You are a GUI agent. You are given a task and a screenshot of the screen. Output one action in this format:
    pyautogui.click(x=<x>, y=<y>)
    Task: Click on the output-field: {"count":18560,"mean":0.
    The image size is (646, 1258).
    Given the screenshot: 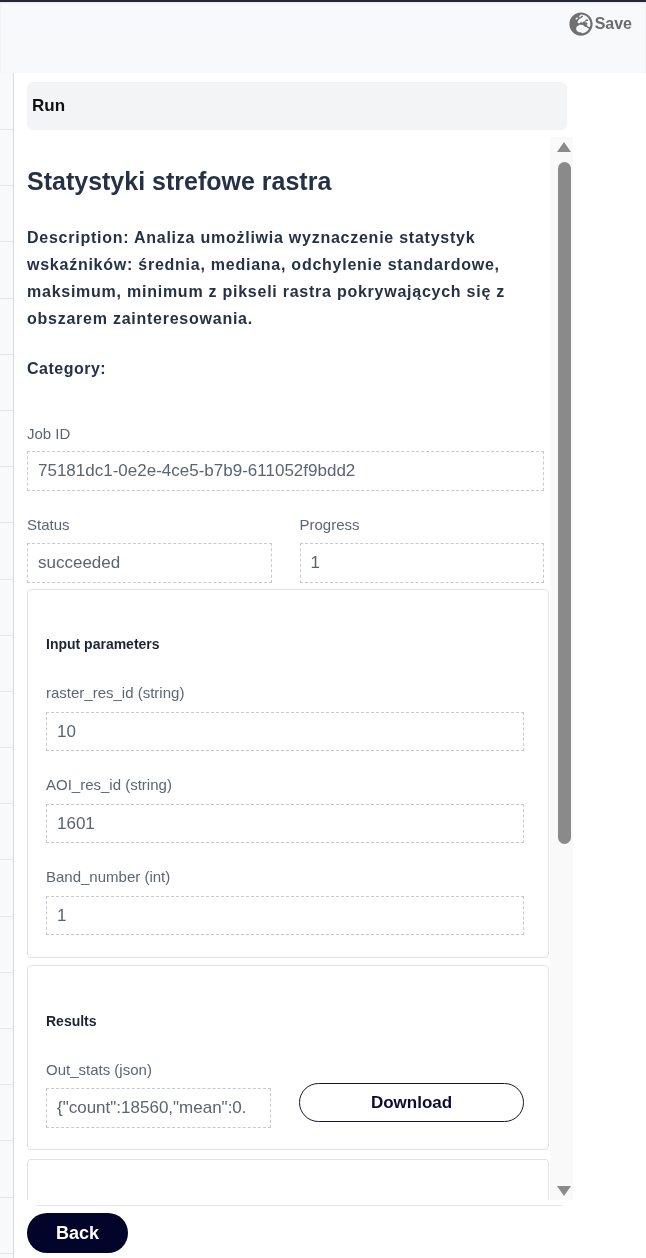 What is the action you would take?
    pyautogui.click(x=158, y=1108)
    